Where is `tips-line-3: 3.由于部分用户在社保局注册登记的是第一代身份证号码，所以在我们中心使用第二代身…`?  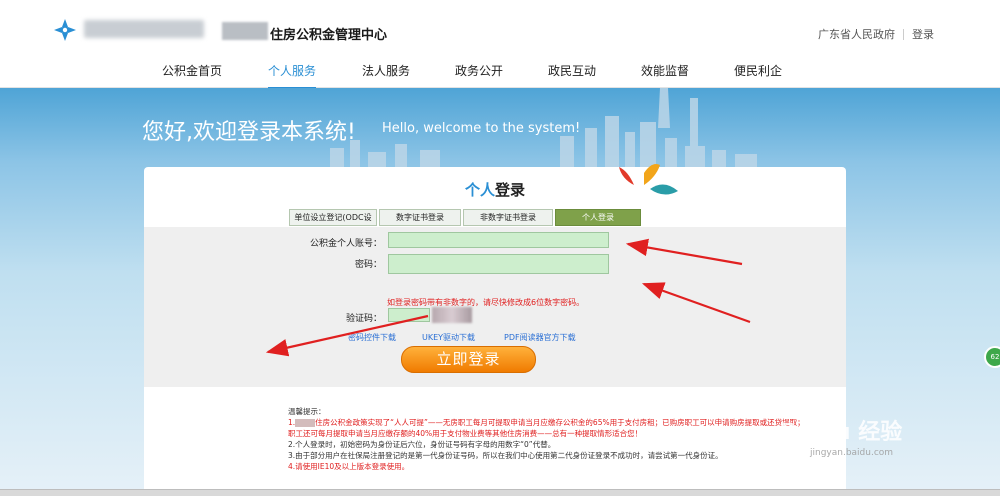
tips-line-3: 3.由于部分用户在社保局注册登记的是第一代身份证号码，所以在我们中心使用第二代身… is located at coordinates (505, 455).